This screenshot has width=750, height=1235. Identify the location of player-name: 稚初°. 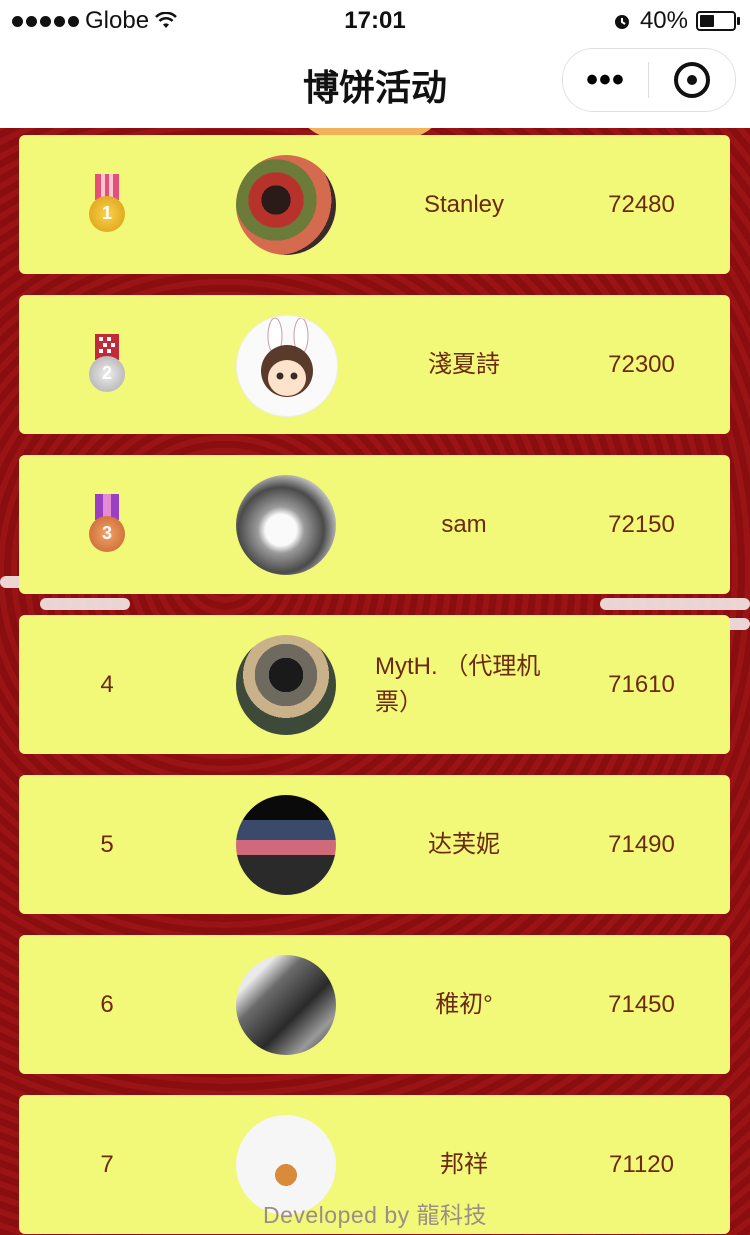
(464, 1004).